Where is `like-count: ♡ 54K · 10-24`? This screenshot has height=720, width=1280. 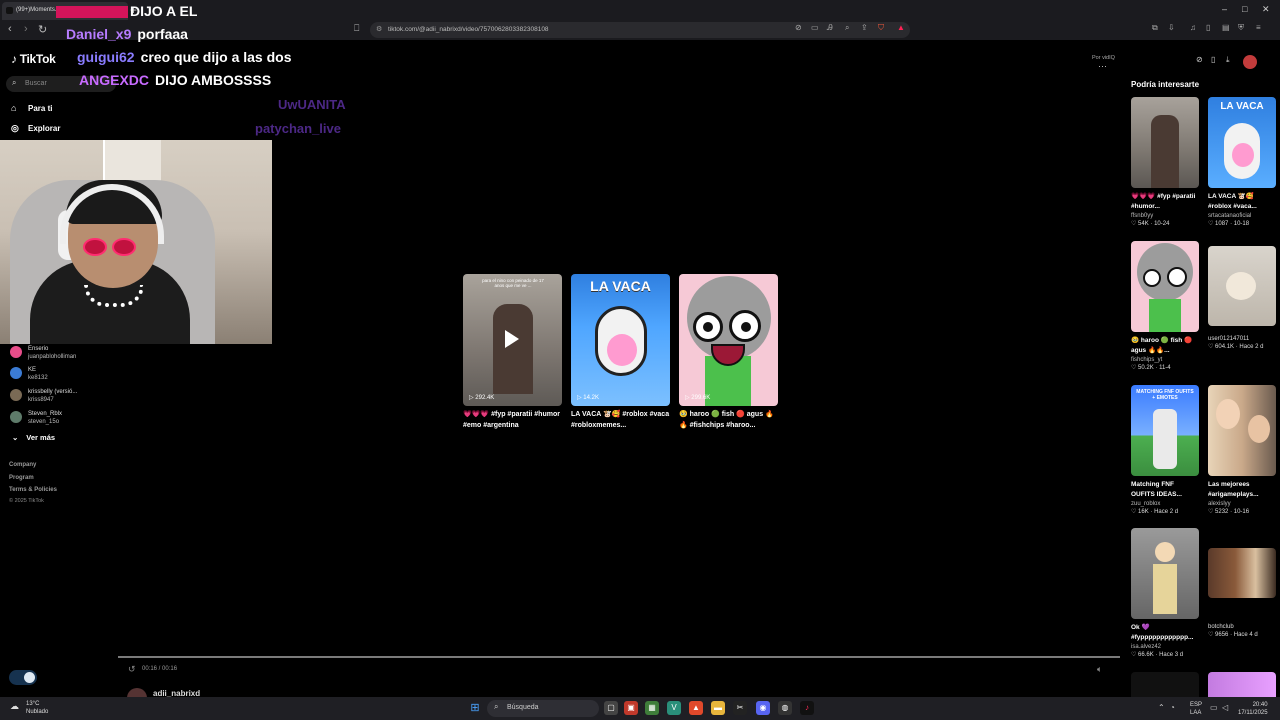
like-count: ♡ 54K · 10-24 is located at coordinates (1150, 224).